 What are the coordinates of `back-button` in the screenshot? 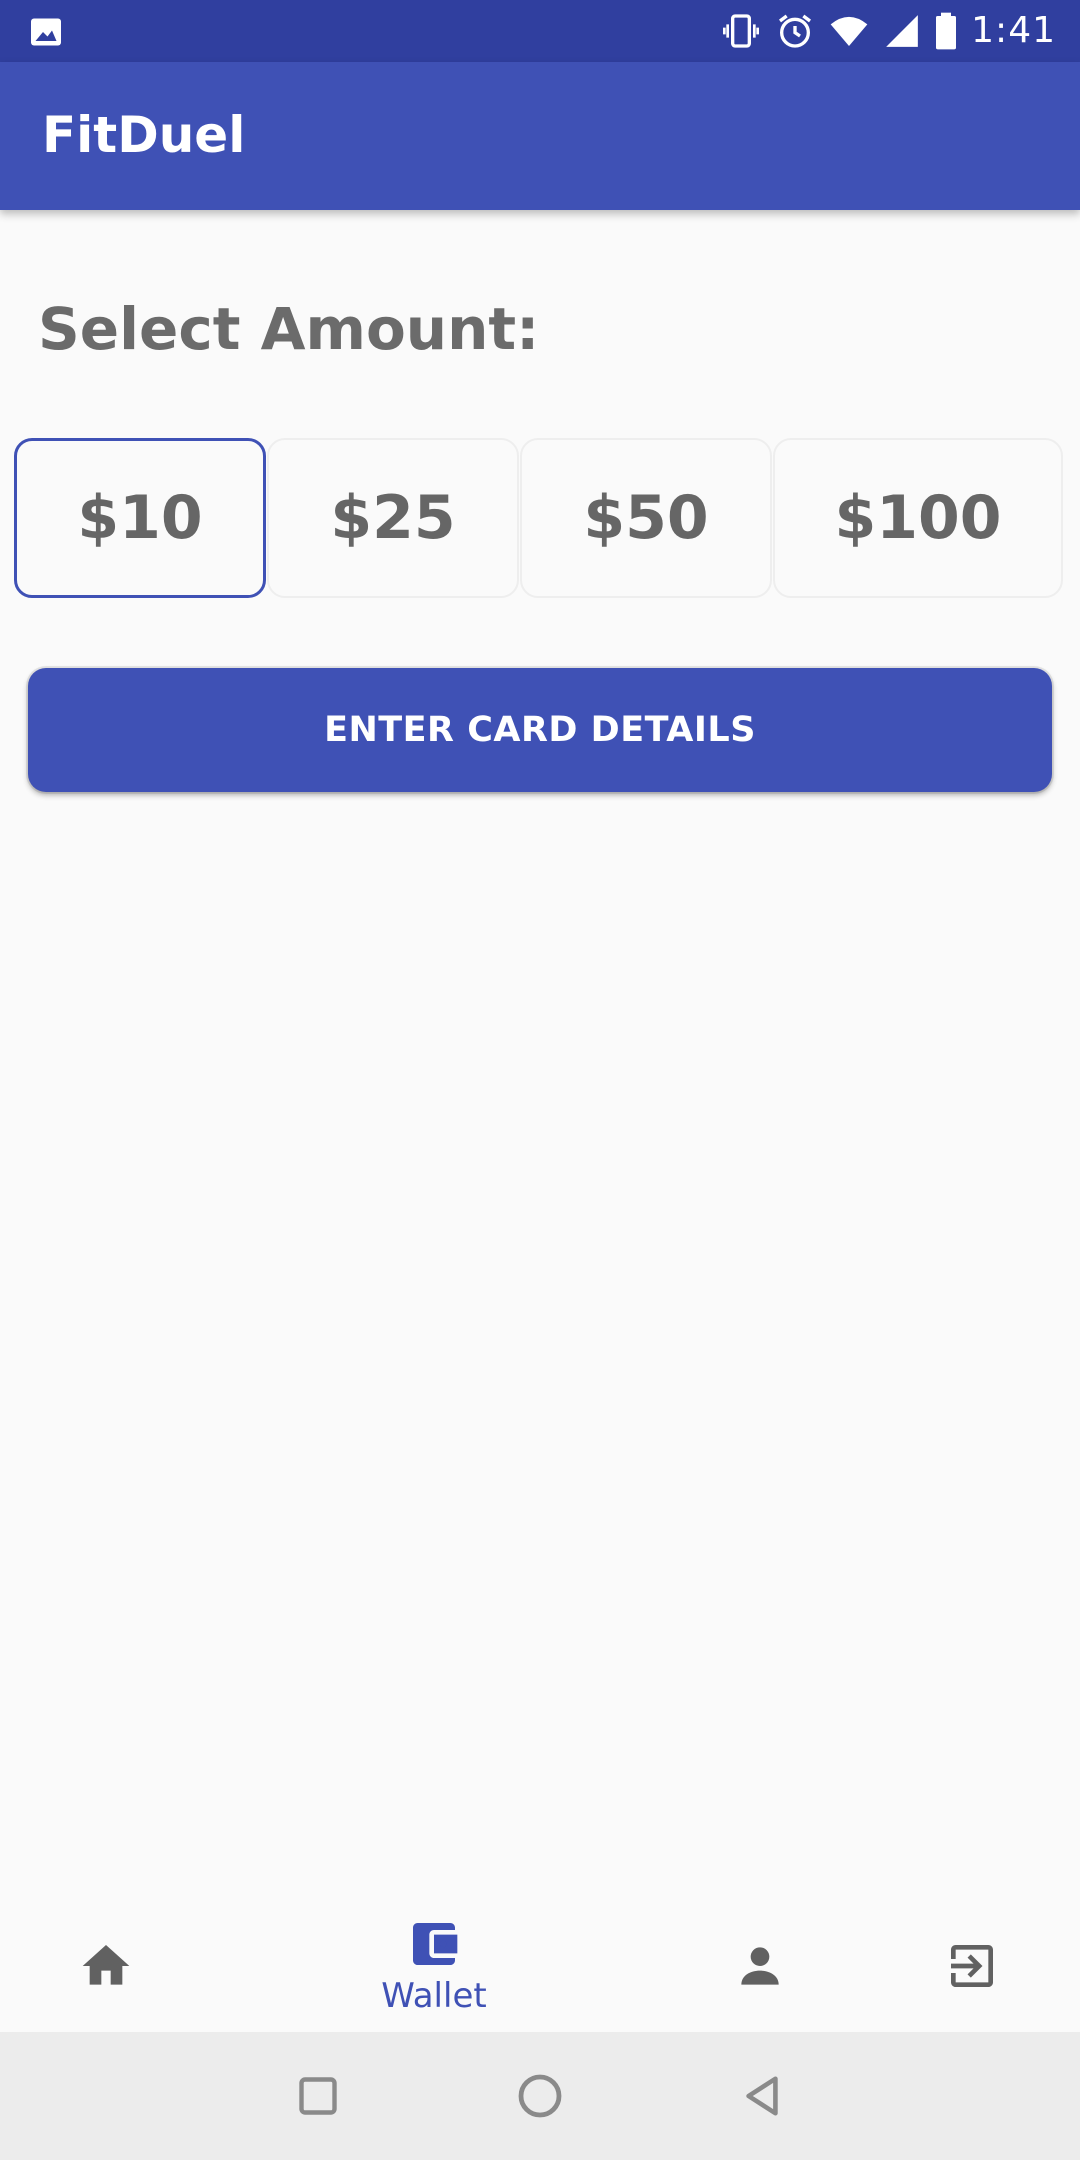 It's located at (762, 2096).